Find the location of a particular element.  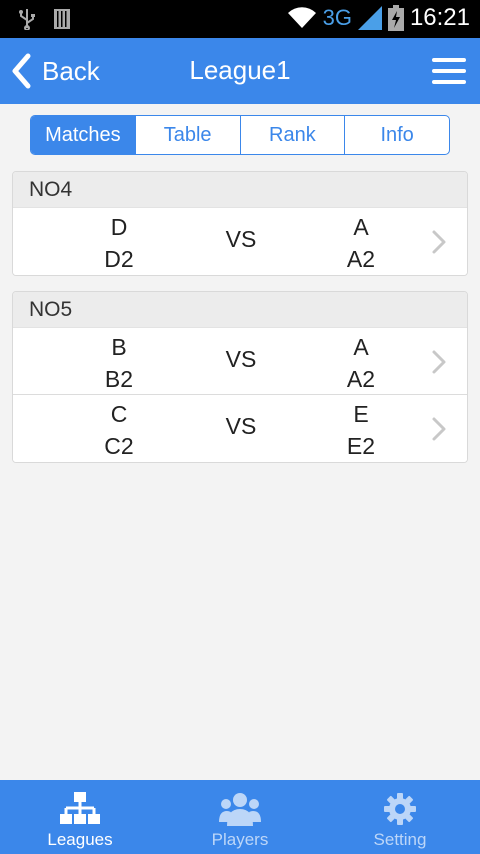

round-header: NO5 is located at coordinates (240, 310).